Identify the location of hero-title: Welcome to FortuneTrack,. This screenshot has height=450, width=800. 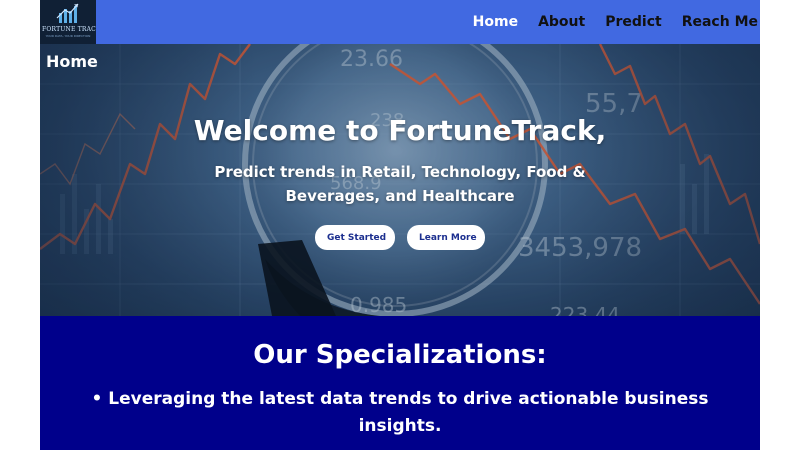
(400, 130).